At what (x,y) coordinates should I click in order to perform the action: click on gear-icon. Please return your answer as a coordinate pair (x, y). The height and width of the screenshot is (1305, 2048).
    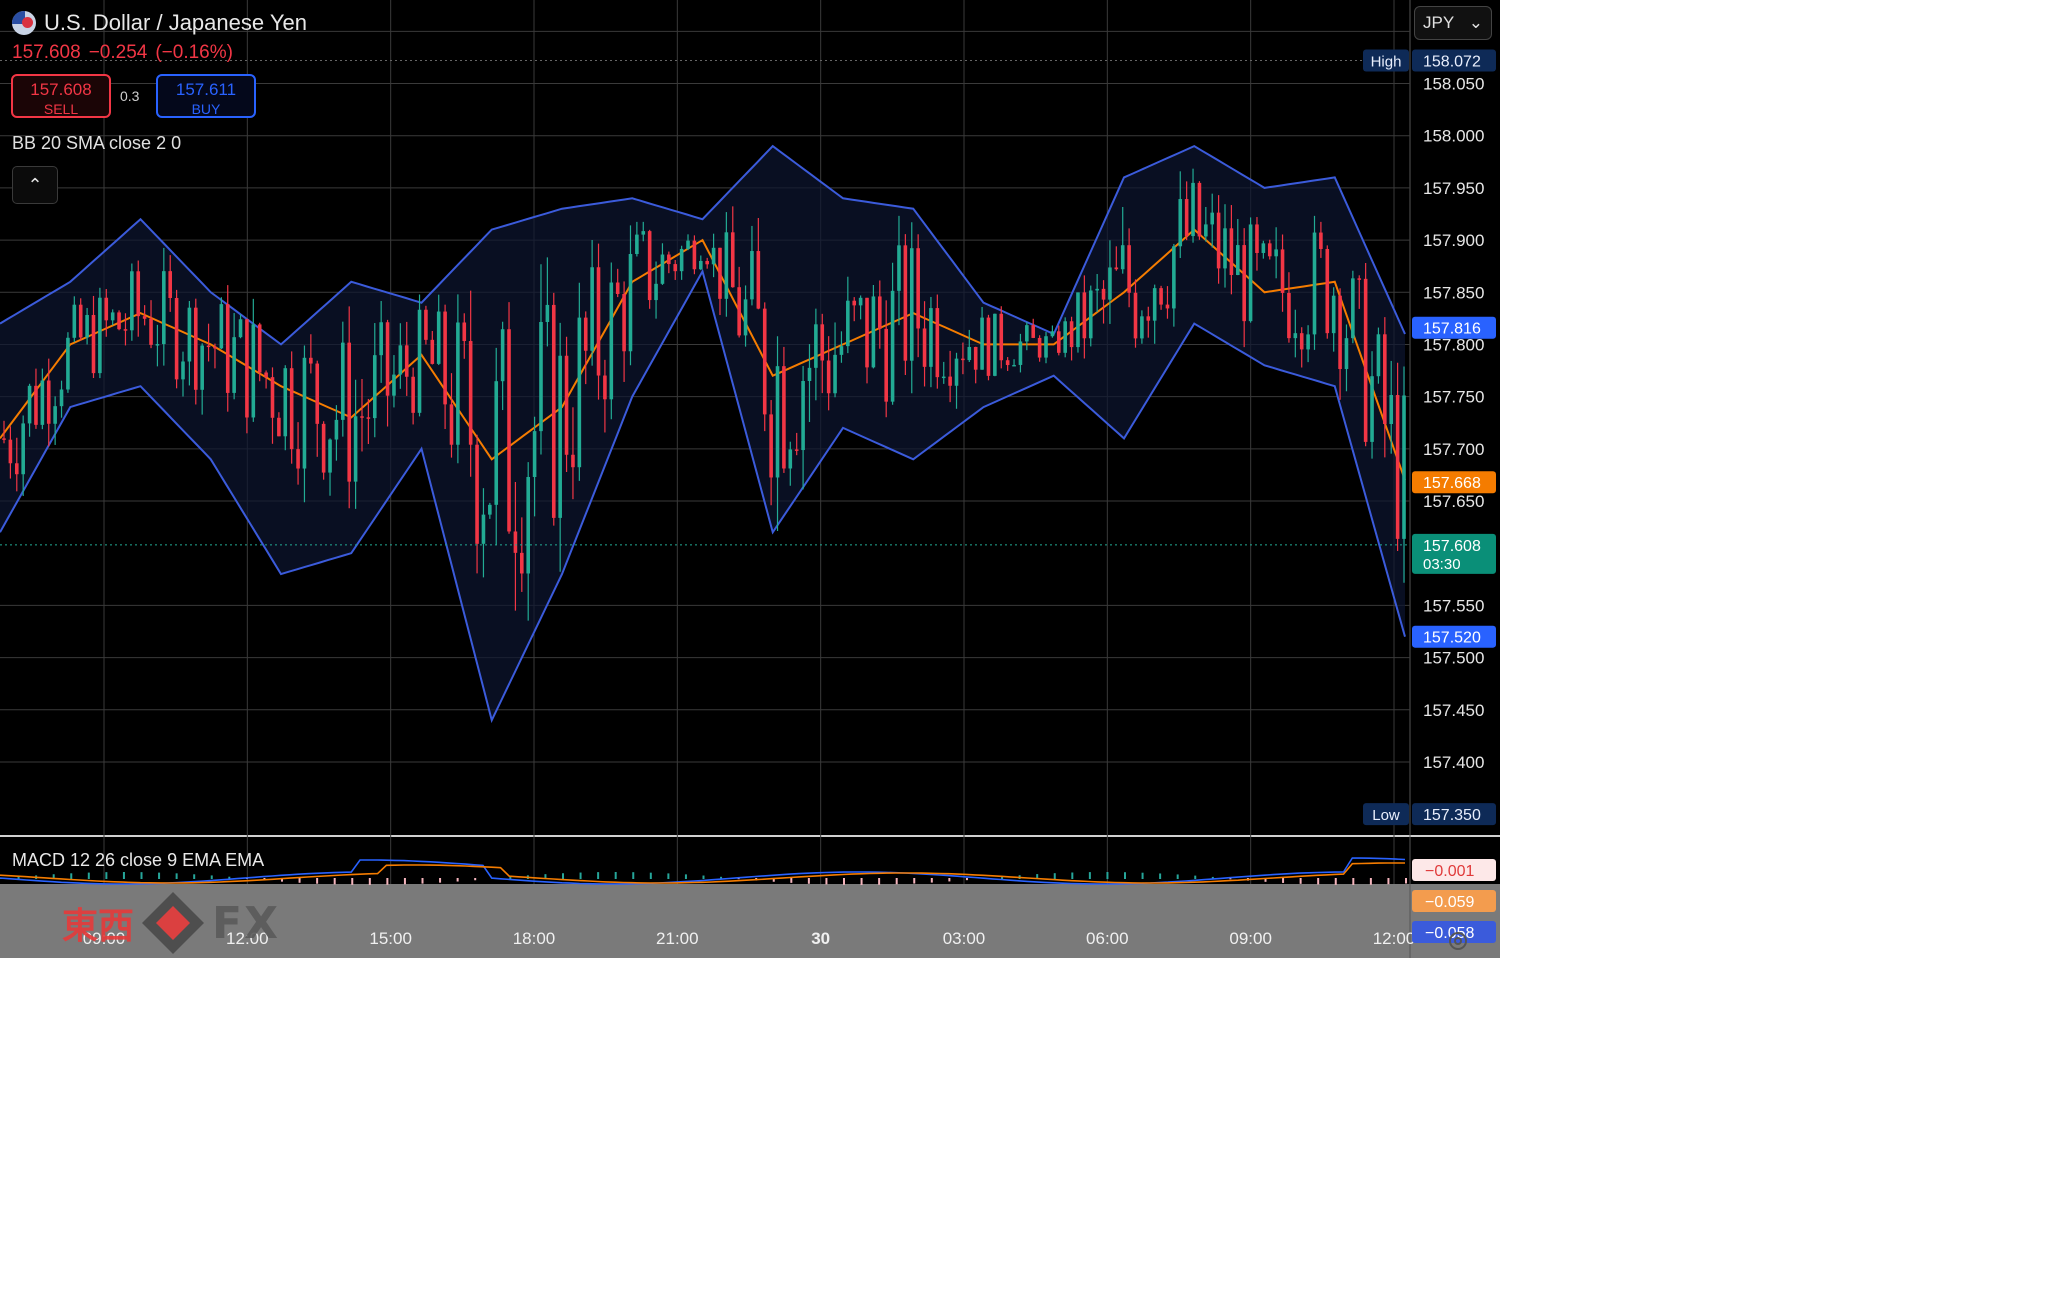
    Looking at the image, I should click on (1458, 941).